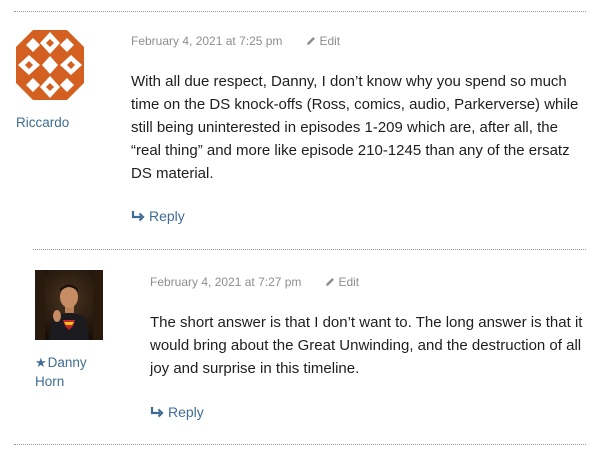 The width and height of the screenshot is (600, 458). I want to click on comment-date: February 4, 2021 at 7:25 pm, so click(206, 41).